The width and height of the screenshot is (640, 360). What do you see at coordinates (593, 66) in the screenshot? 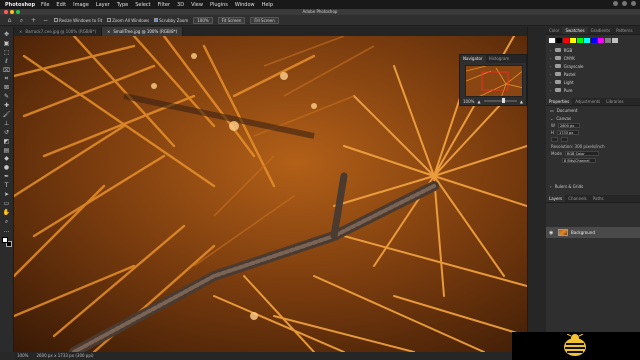
I see `swatch-folder: › Grayscale` at bounding box center [593, 66].